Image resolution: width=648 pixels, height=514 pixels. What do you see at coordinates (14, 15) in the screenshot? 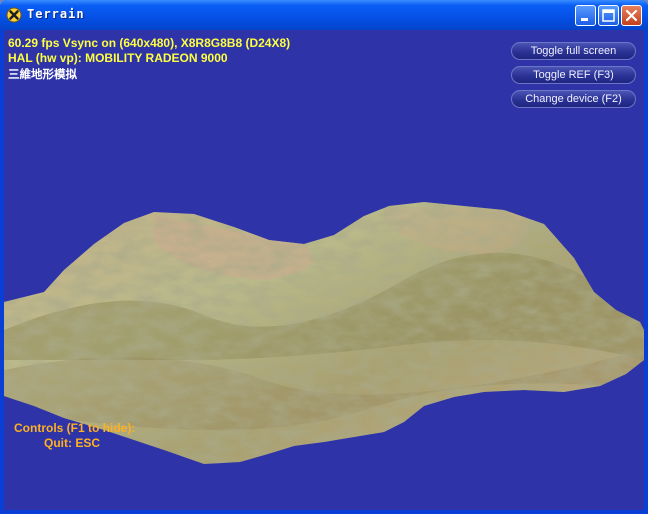
I see `directx-x-icon` at bounding box center [14, 15].